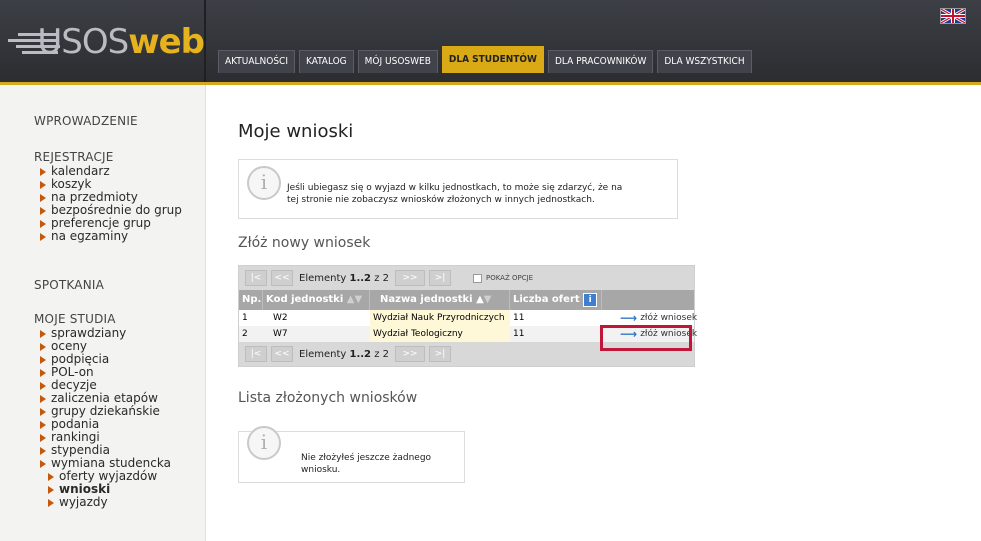 This screenshot has height=541, width=981. I want to click on uk-flag-icon, so click(953, 16).